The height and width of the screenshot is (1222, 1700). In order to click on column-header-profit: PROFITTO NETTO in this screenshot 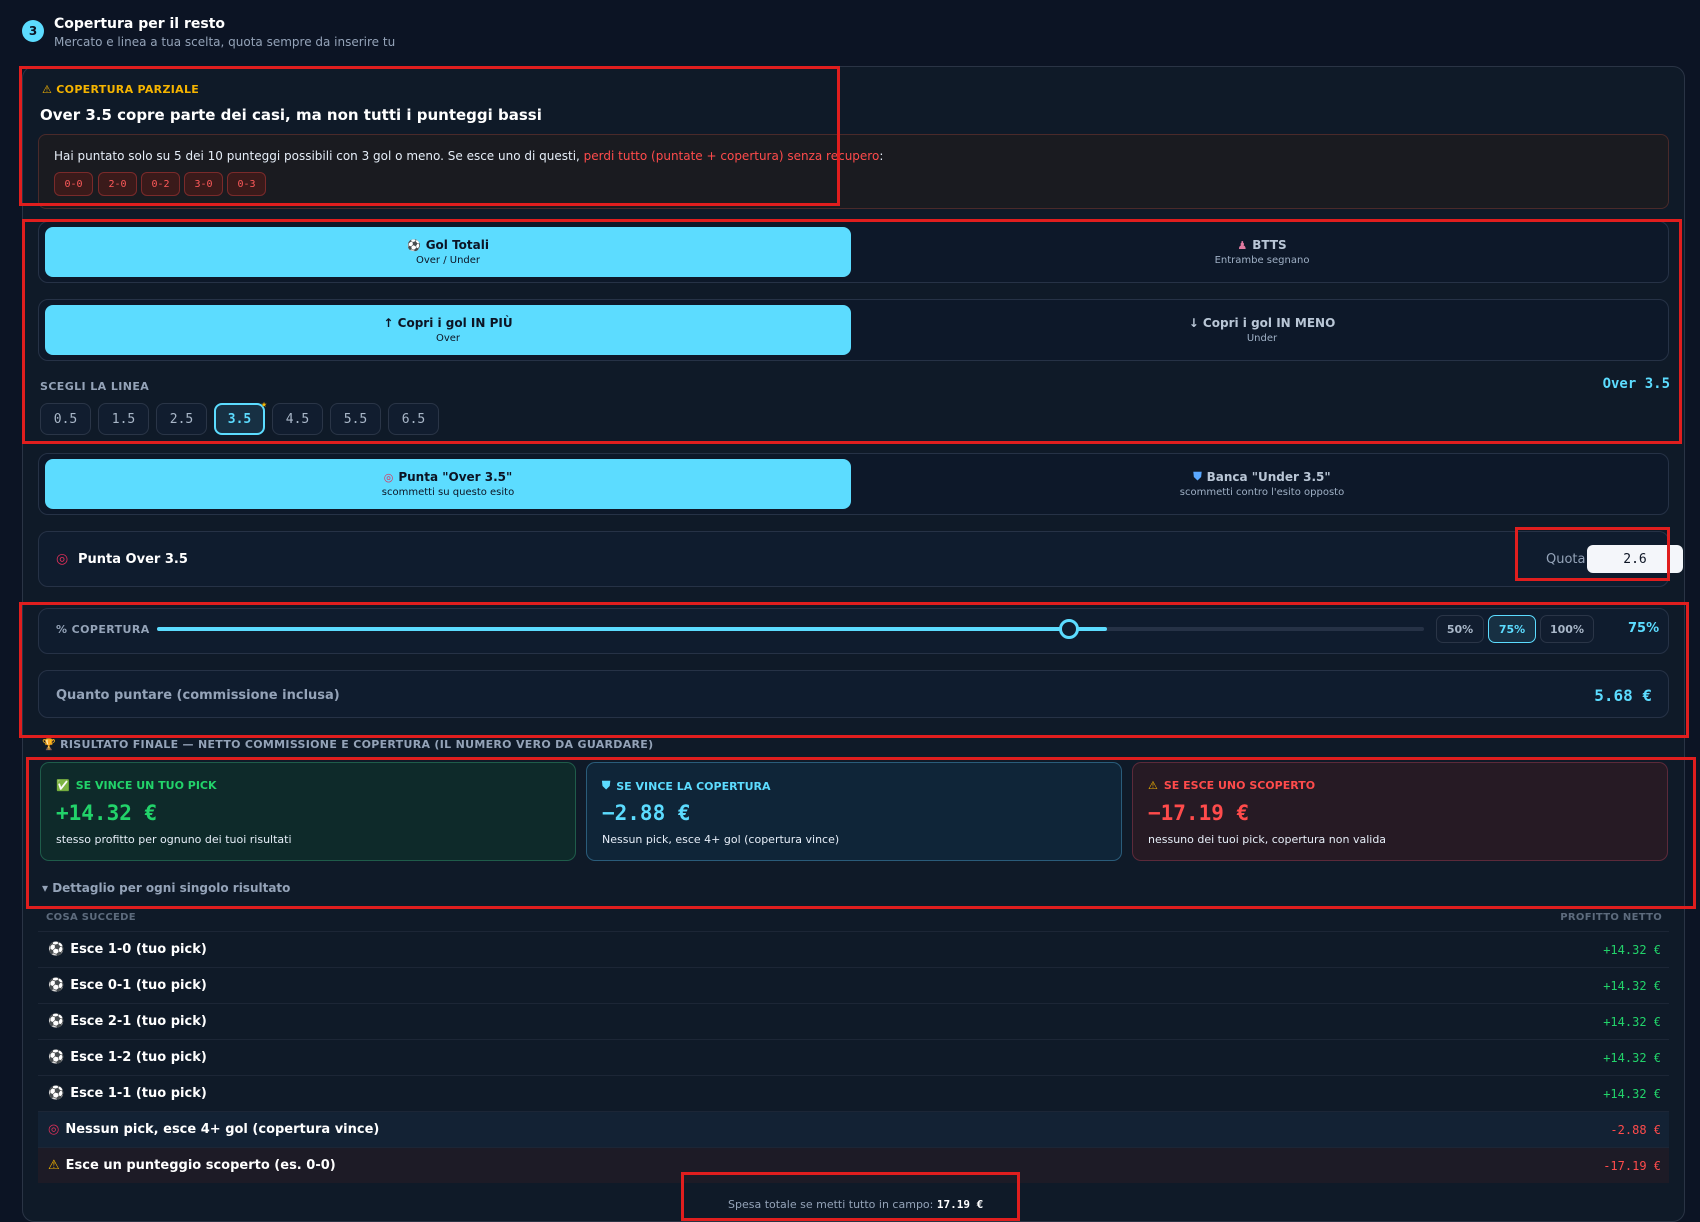, I will do `click(1611, 917)`.